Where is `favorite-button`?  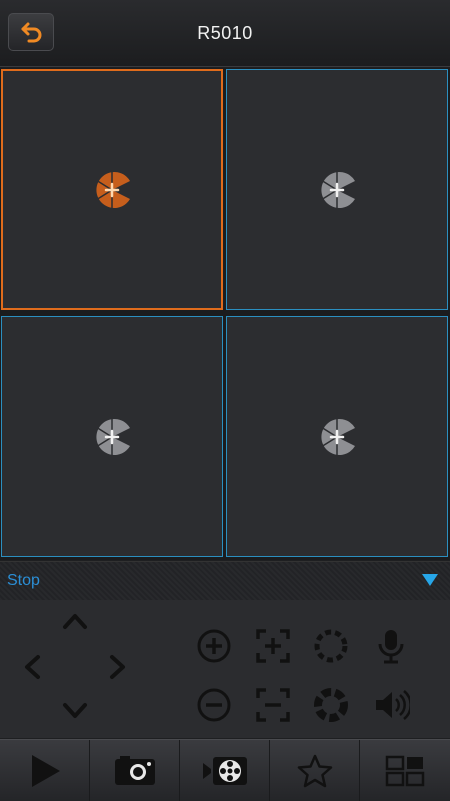 favorite-button is located at coordinates (315, 770).